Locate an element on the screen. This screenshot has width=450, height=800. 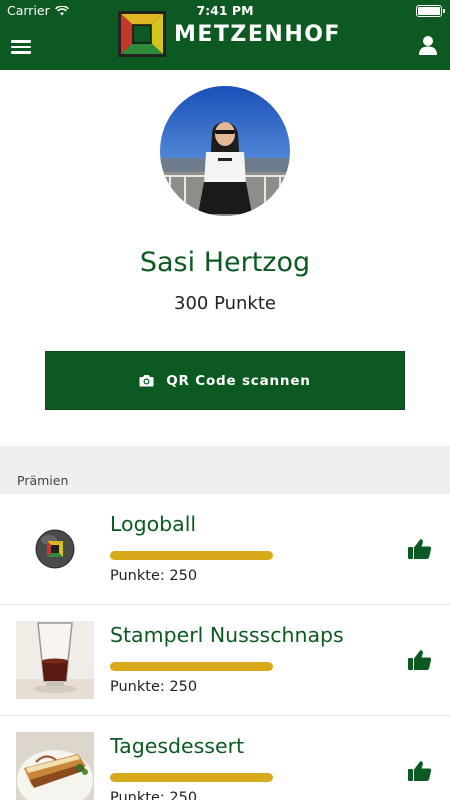
reward-title: Tagesdessert is located at coordinates (177, 746).